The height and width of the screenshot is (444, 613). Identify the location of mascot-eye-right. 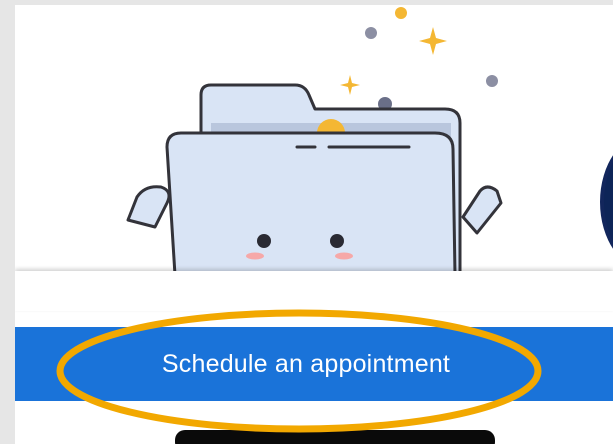
(337, 241).